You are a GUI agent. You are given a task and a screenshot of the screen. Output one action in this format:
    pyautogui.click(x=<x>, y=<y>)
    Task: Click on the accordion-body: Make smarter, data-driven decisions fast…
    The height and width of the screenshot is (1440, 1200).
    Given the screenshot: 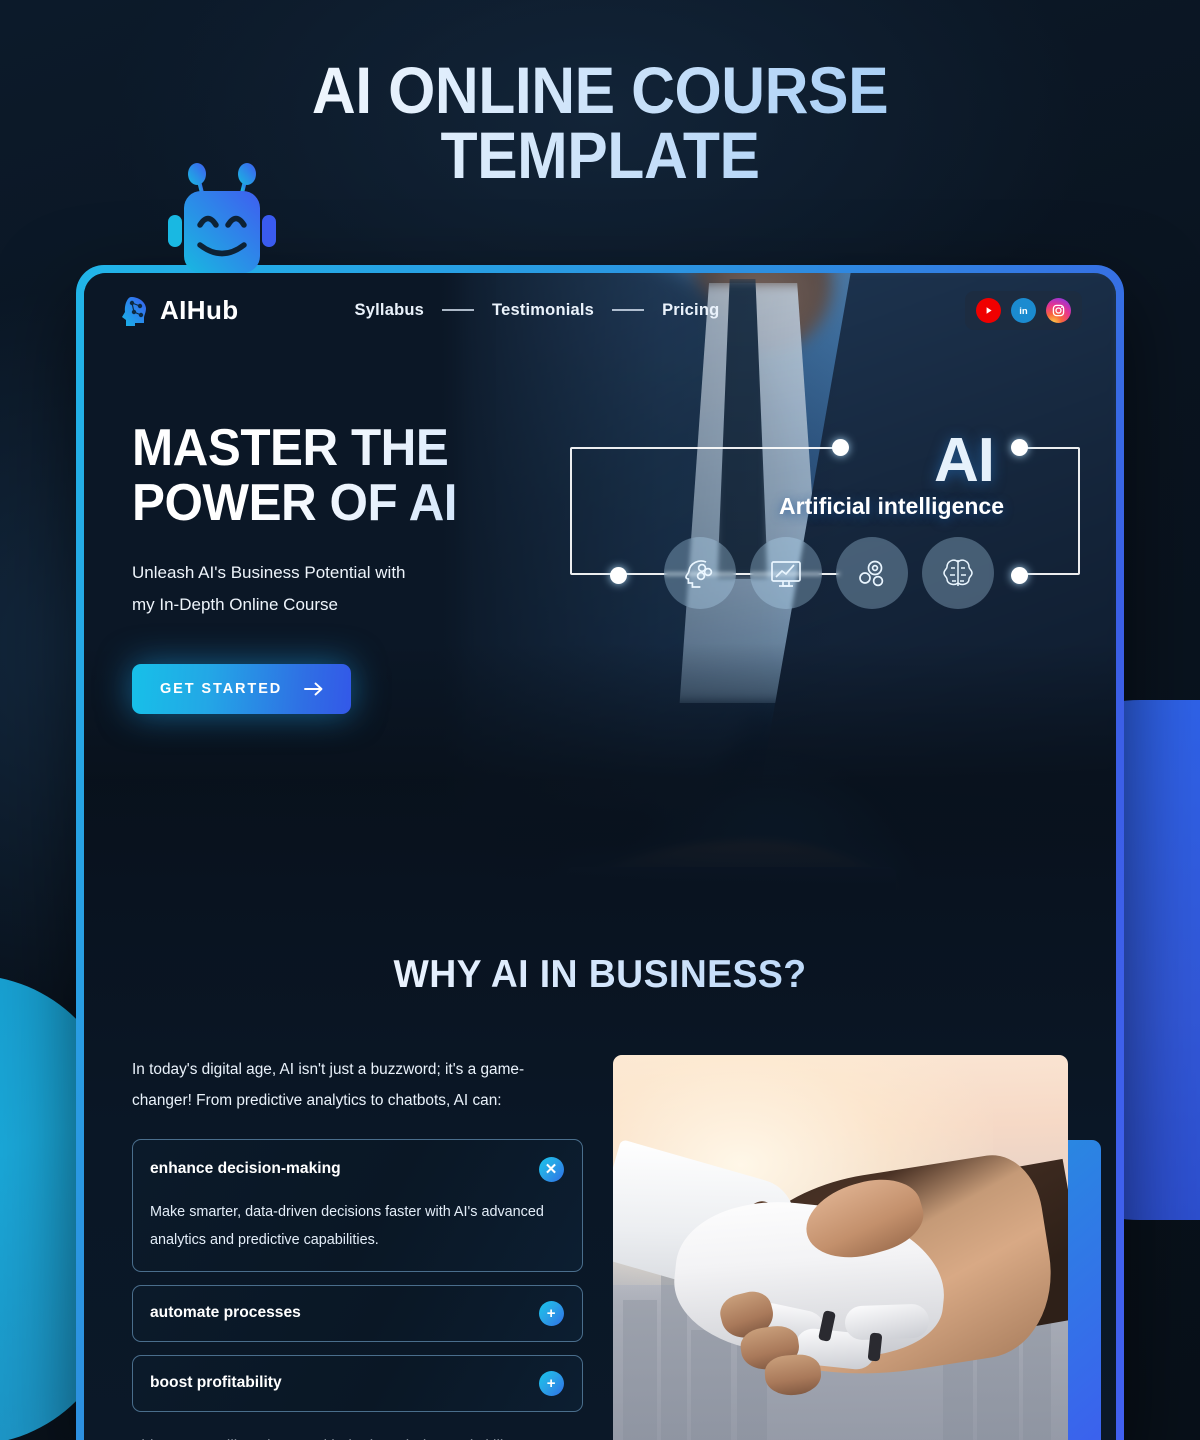 What is the action you would take?
    pyautogui.click(x=357, y=1226)
    